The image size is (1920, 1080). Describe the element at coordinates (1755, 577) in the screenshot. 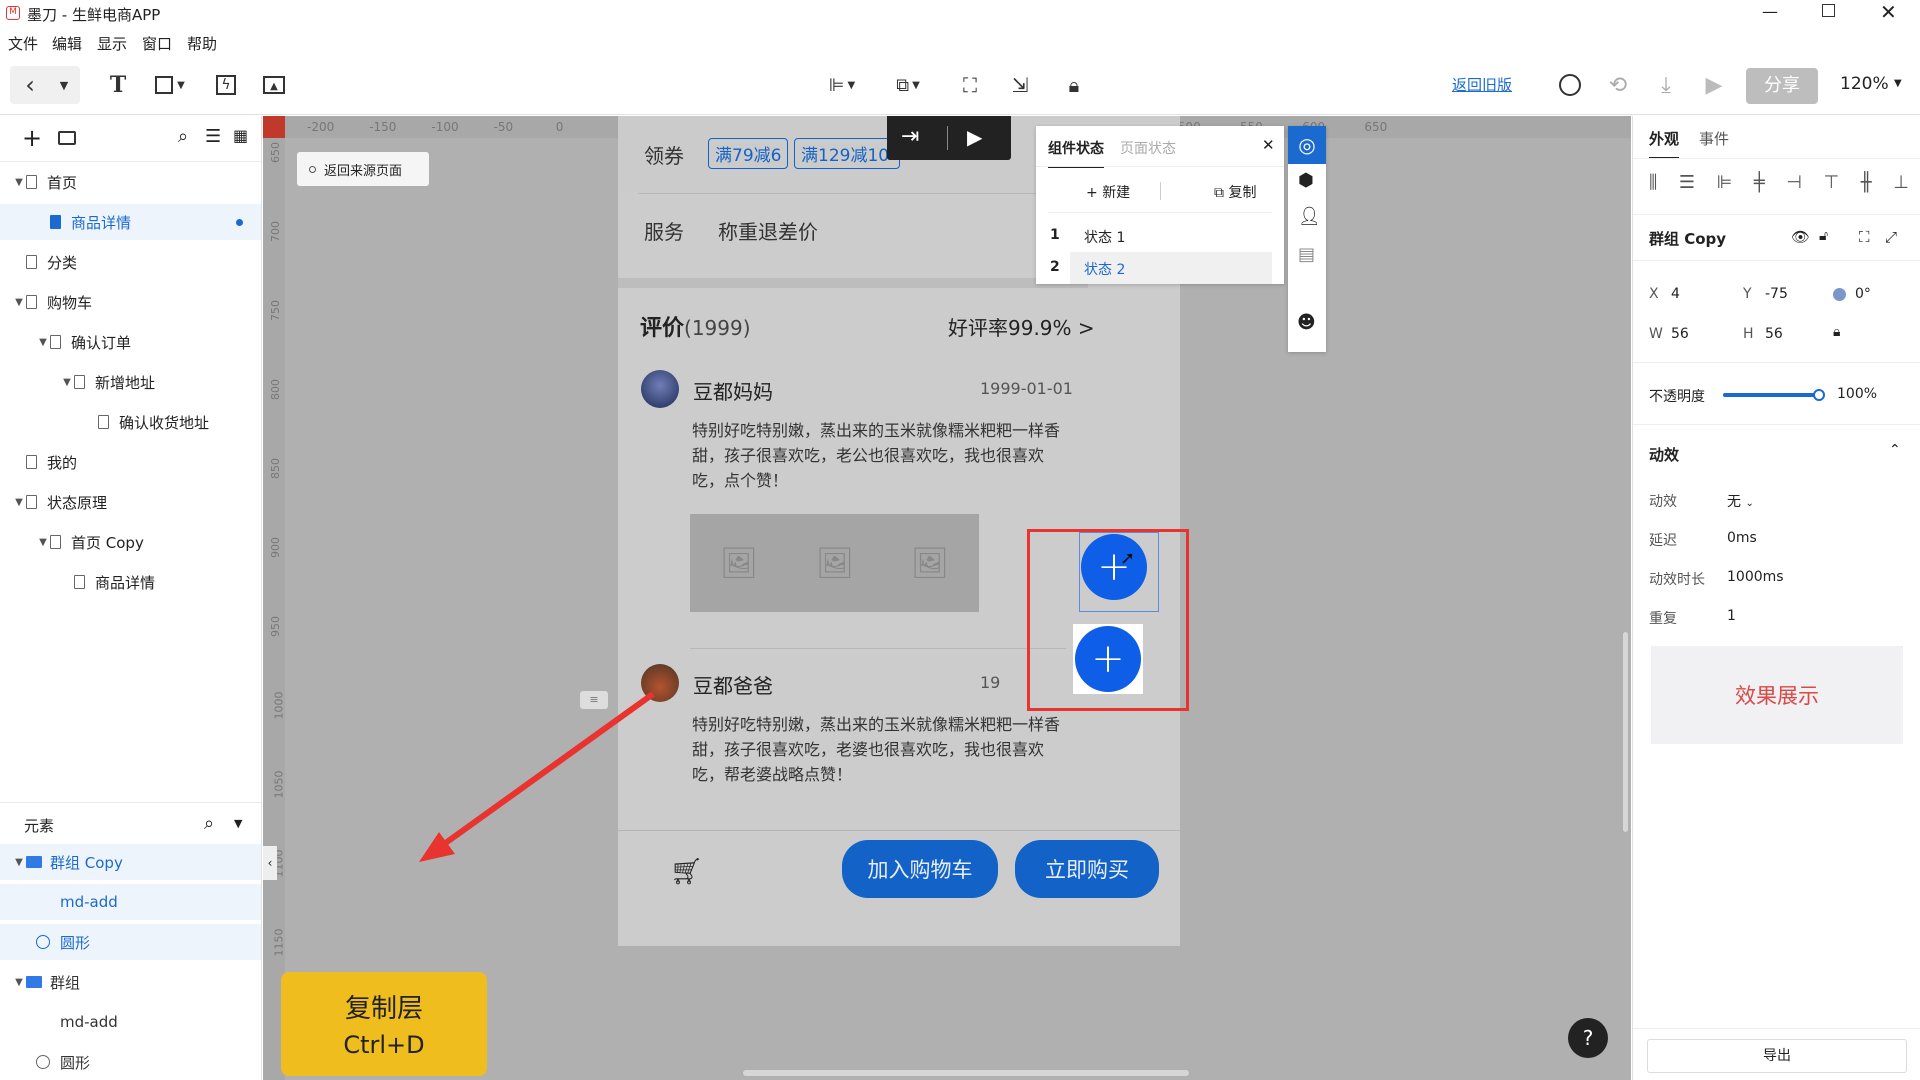

I see `duration-input: 1000ms` at that location.